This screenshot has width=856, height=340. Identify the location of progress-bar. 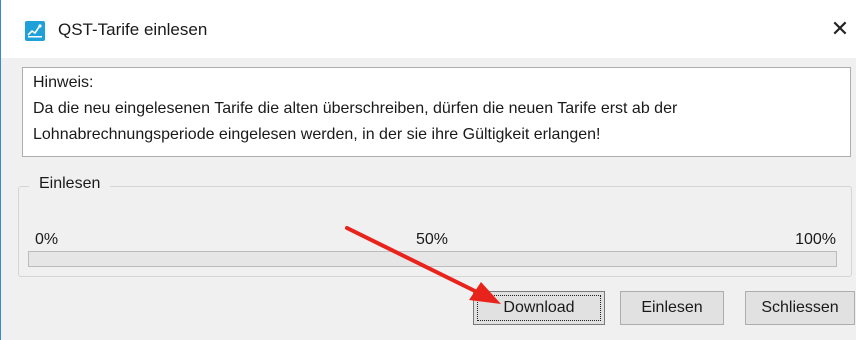
(432, 259).